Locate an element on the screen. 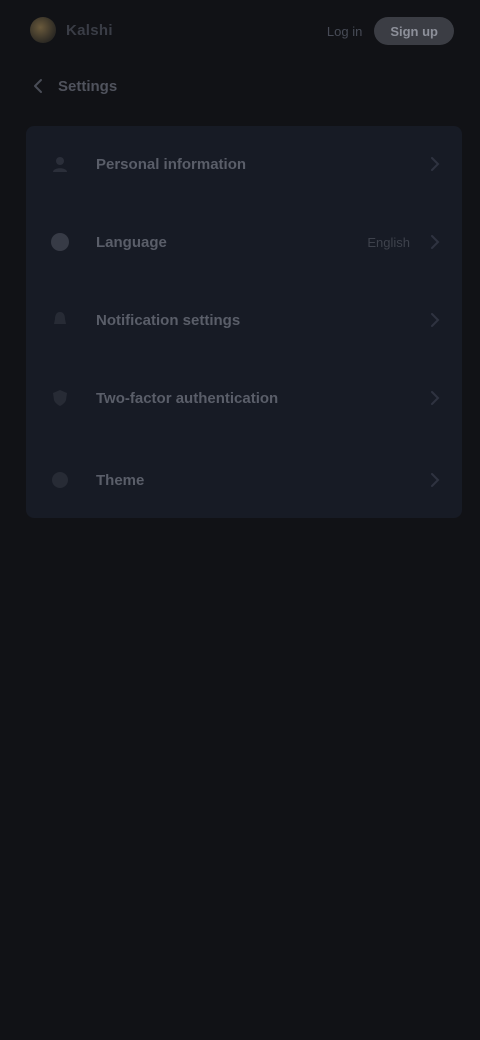 The image size is (480, 1040). settings-item-value: English is located at coordinates (388, 242).